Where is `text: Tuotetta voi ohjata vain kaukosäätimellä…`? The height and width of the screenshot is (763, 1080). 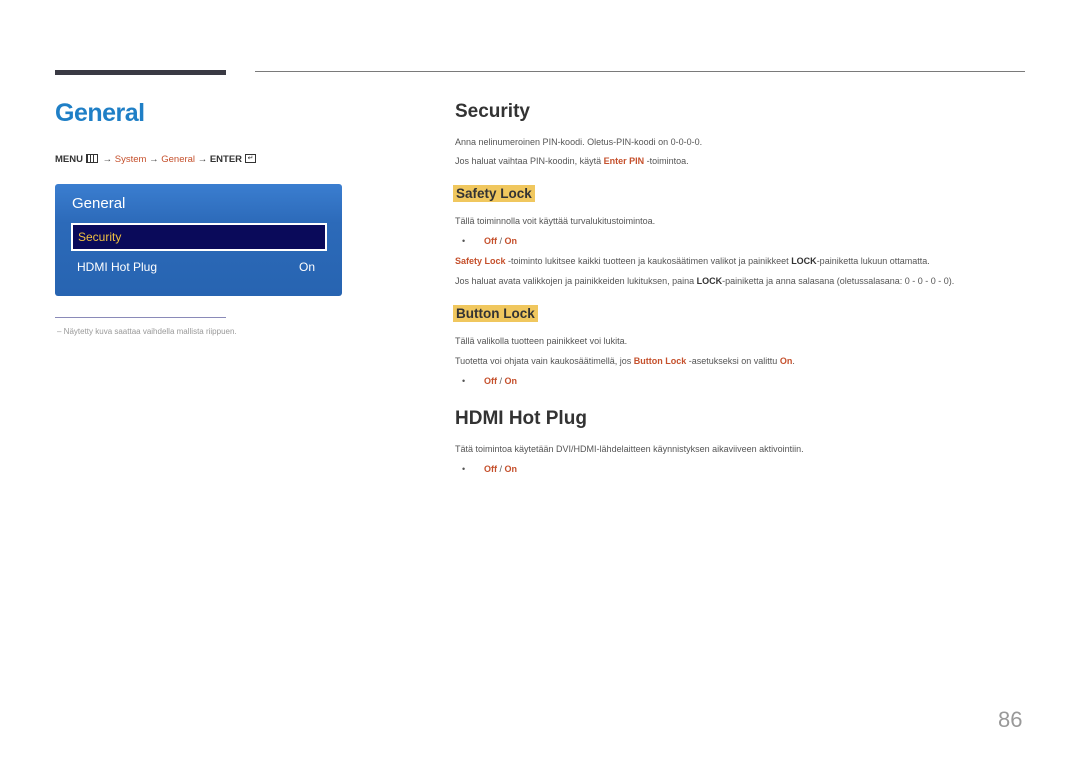 text: Tuotetta voi ohjata vain kaukosäätimellä… is located at coordinates (544, 361).